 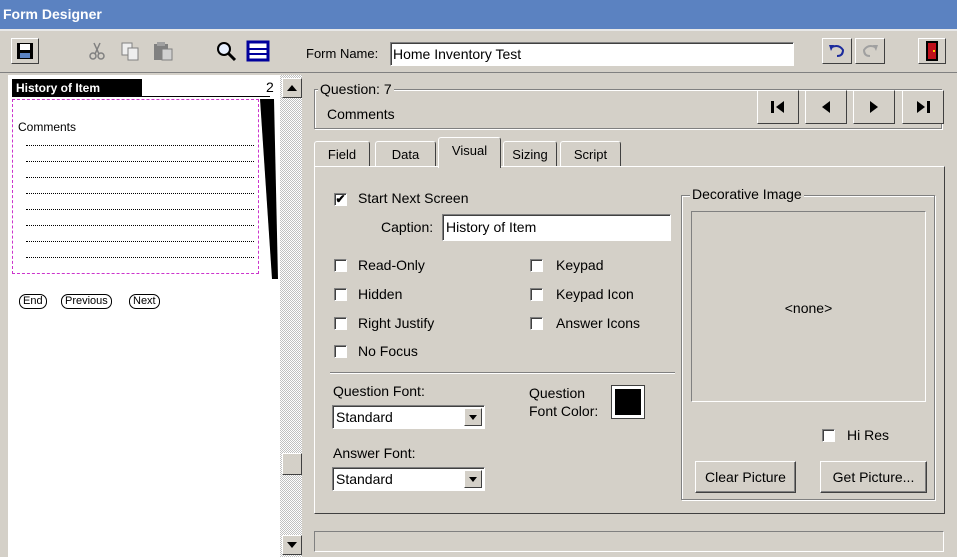 I want to click on keypad-icon-label: Keypad Icon, so click(x=595, y=294).